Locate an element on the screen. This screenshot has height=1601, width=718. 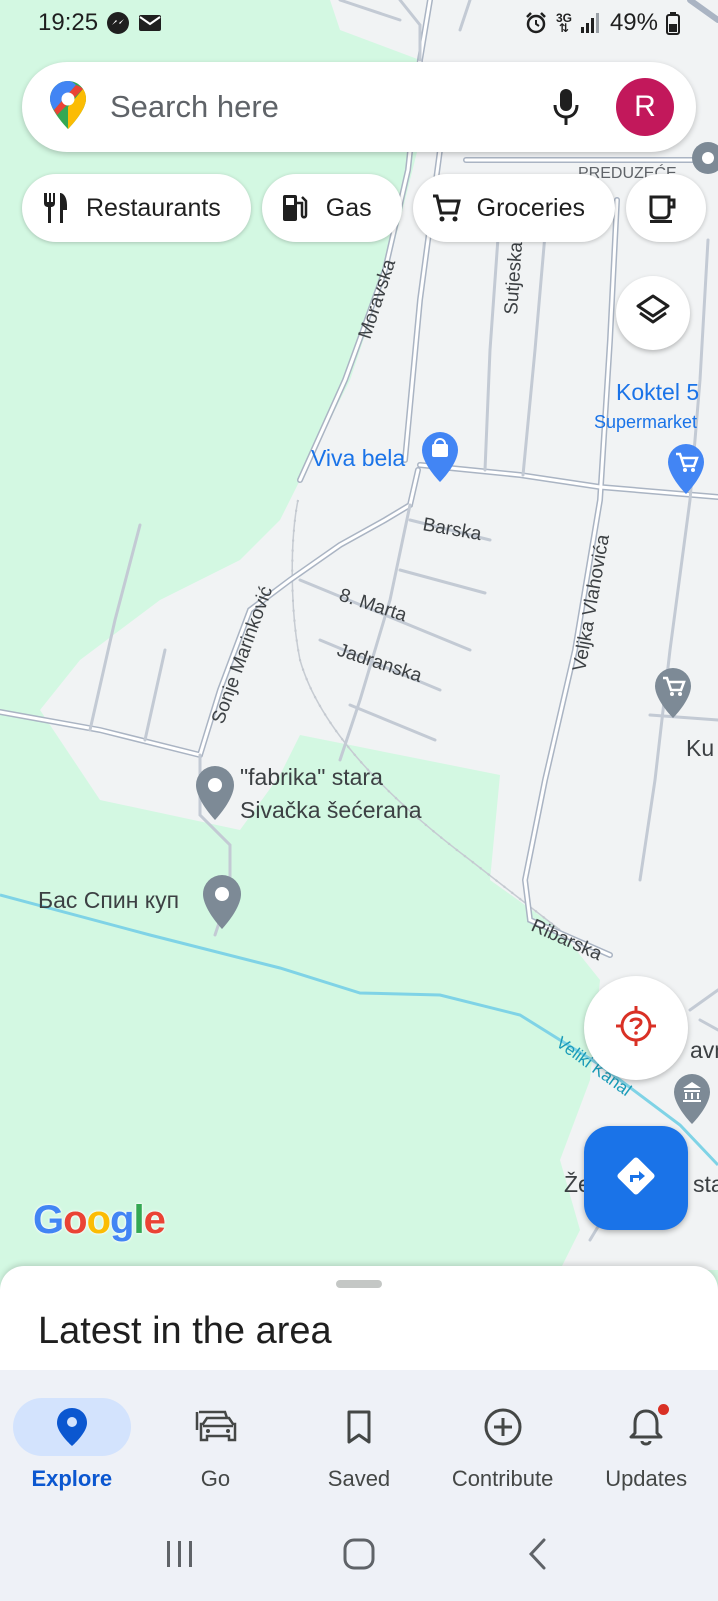
status-bar: 19:25 3G ⇅ 49% is located at coordinates (359, 23).